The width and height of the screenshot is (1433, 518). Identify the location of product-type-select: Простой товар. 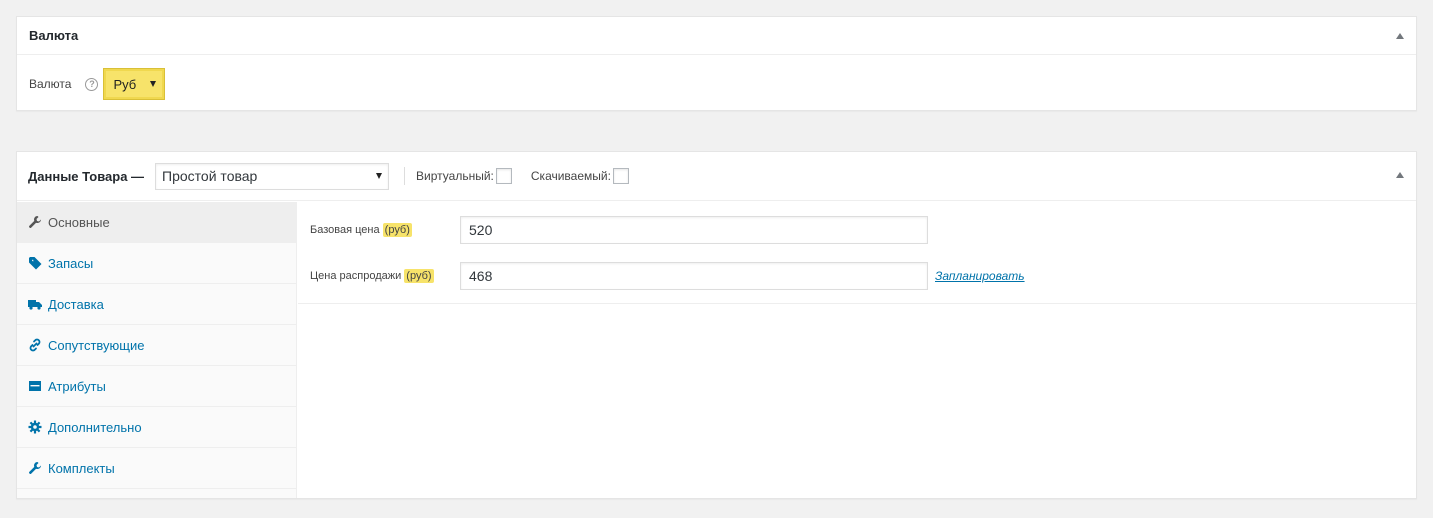
(272, 176).